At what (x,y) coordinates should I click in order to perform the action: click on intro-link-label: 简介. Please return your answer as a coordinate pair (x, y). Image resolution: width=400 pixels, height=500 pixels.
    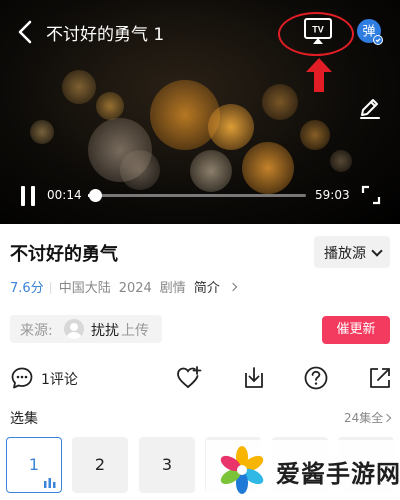
    Looking at the image, I should click on (206, 288).